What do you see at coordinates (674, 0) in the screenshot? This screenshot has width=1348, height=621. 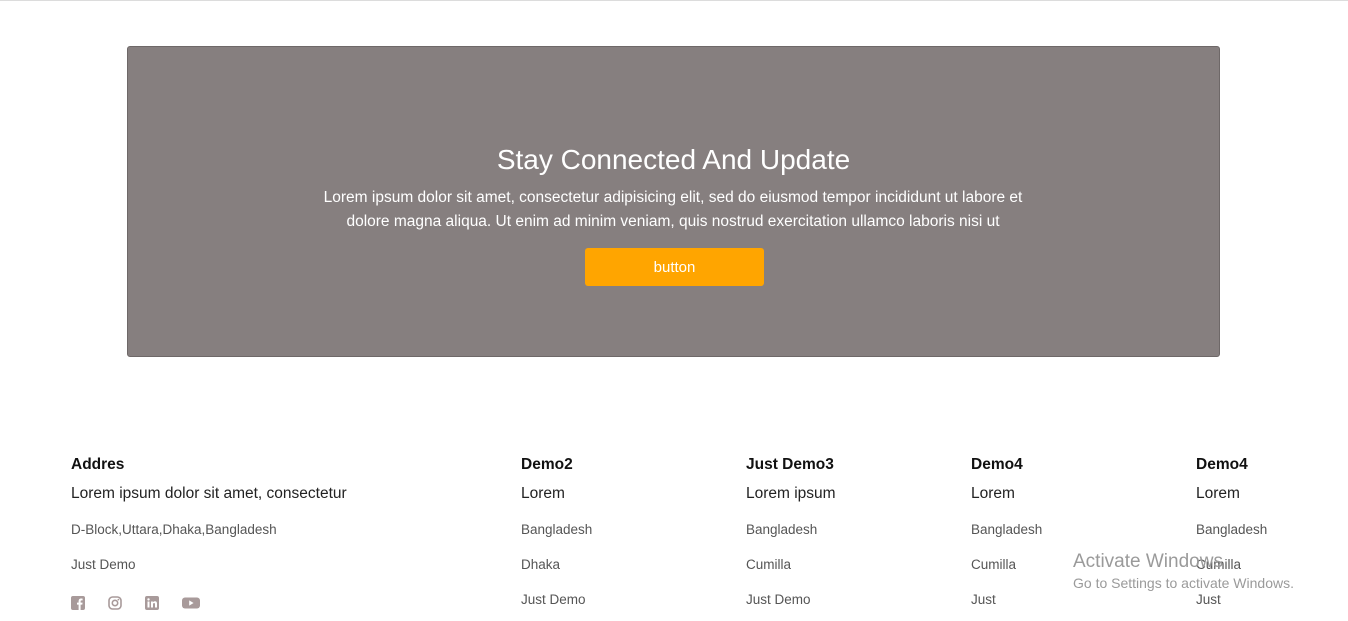 I see `top-divider` at bounding box center [674, 0].